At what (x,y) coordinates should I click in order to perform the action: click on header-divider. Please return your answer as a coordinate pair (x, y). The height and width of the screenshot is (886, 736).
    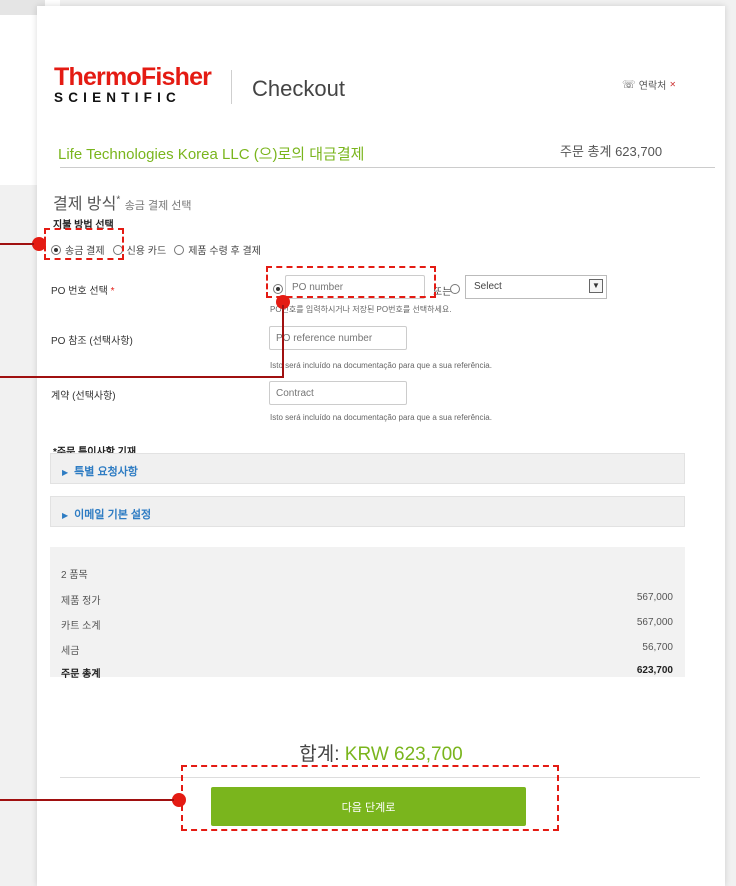
    Looking at the image, I should click on (231, 87).